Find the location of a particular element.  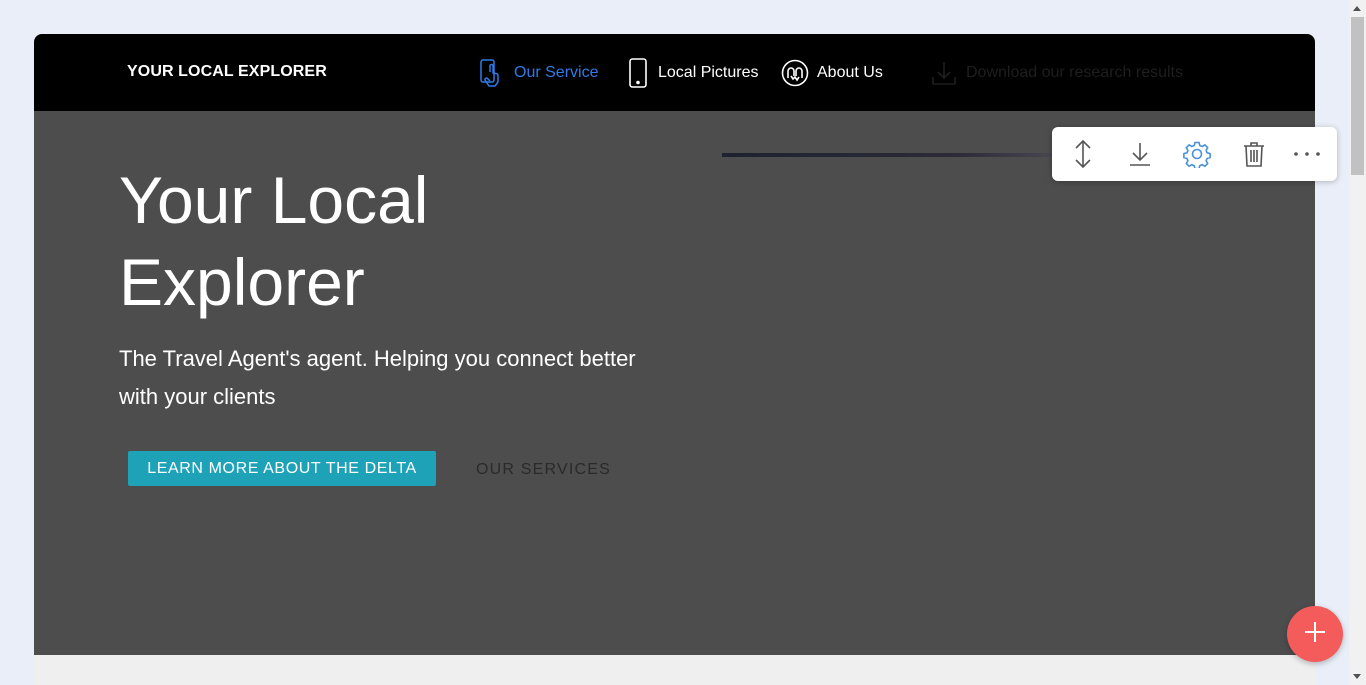

trash-icon is located at coordinates (1254, 154).